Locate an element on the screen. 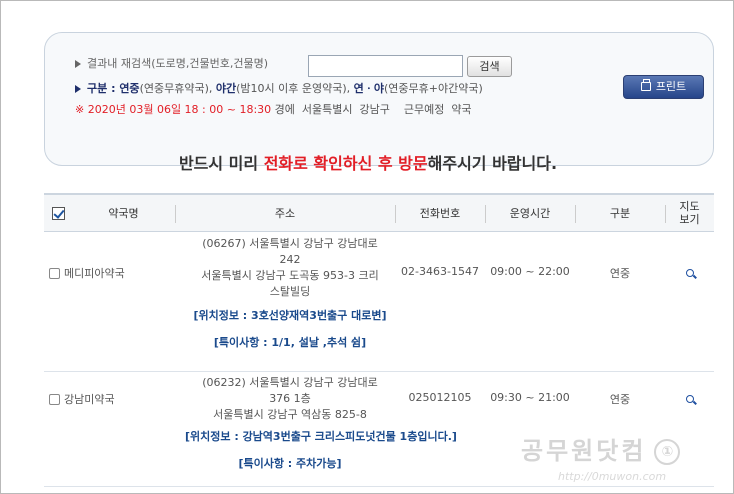 This screenshot has height=494, width=734. header-name-label: 약국명 is located at coordinates (123, 213).